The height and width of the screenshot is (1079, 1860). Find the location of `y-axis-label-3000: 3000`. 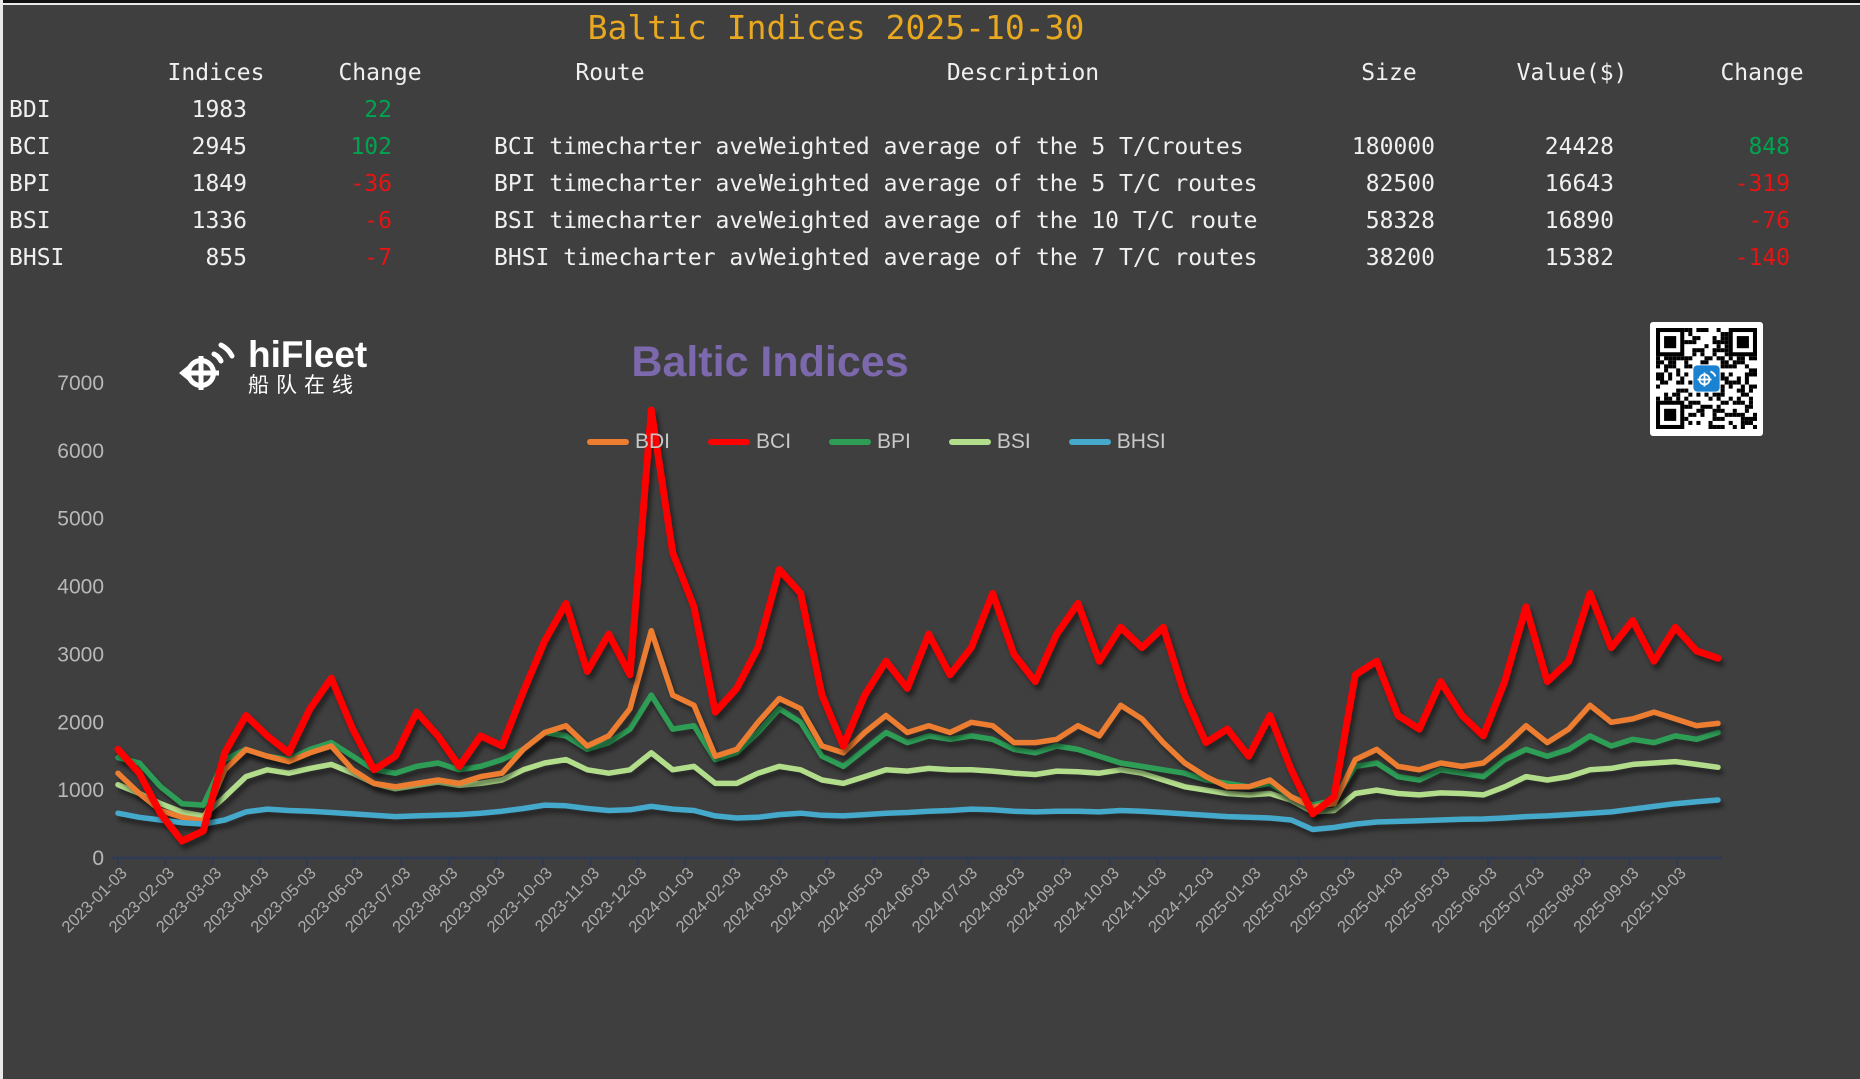

y-axis-label-3000: 3000 is located at coordinates (80, 654).